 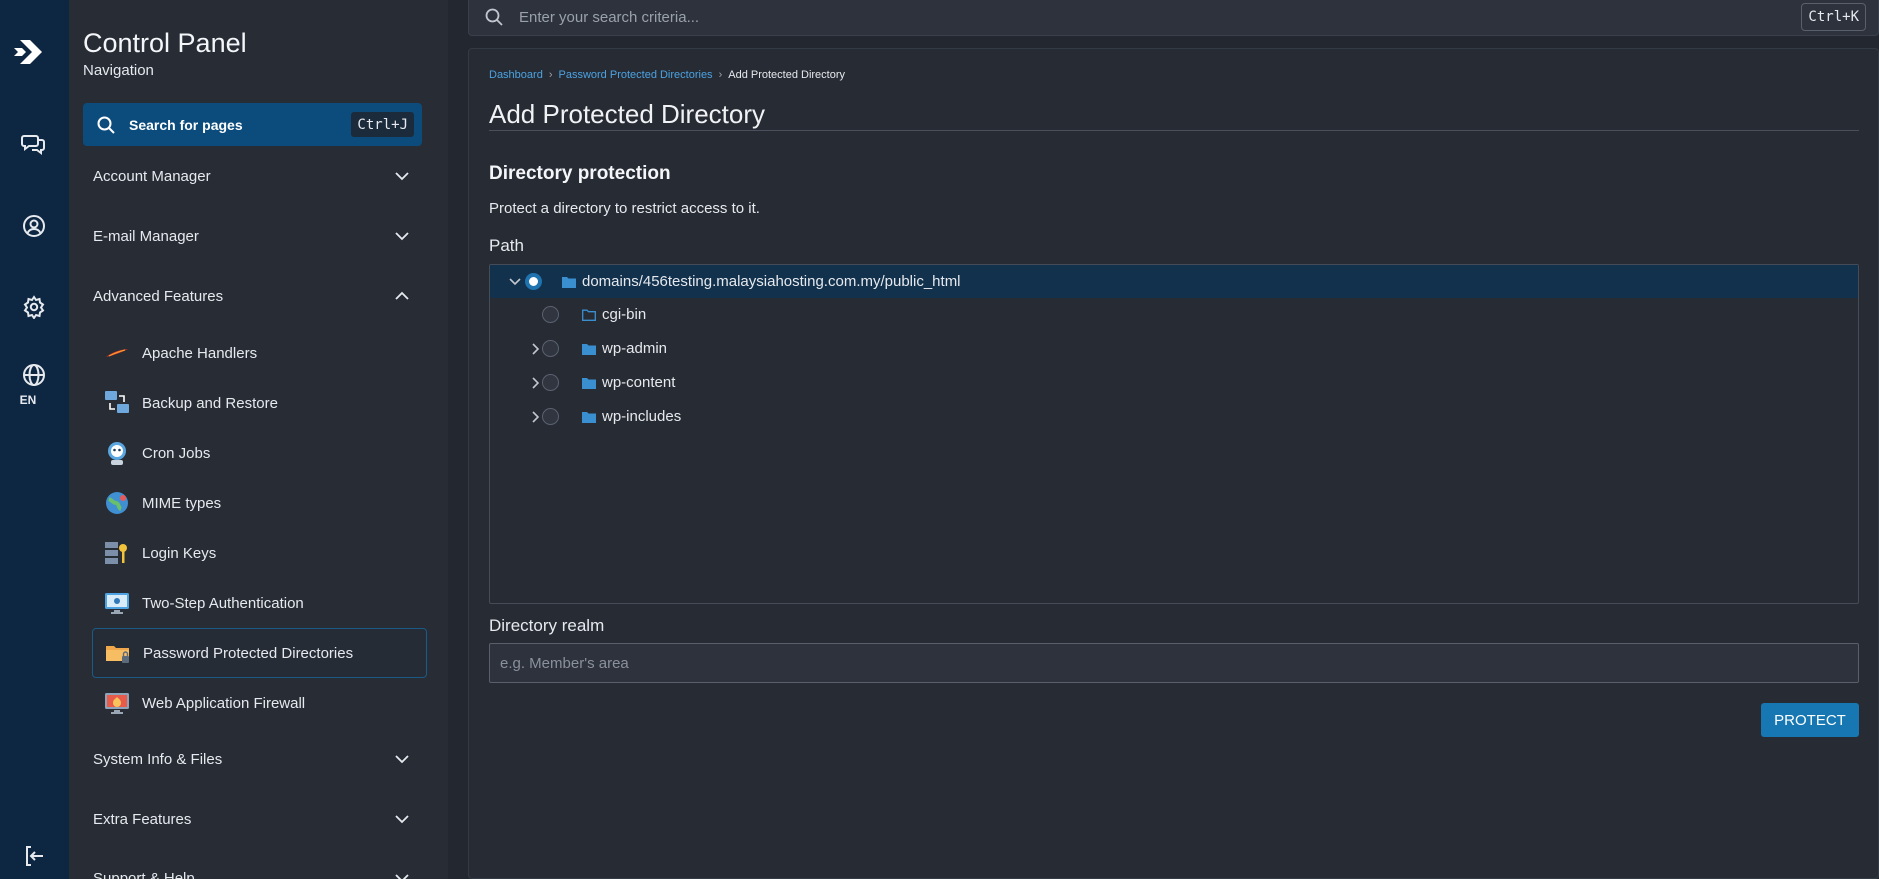 What do you see at coordinates (152, 176) in the screenshot?
I see `section-label: Account Manager` at bounding box center [152, 176].